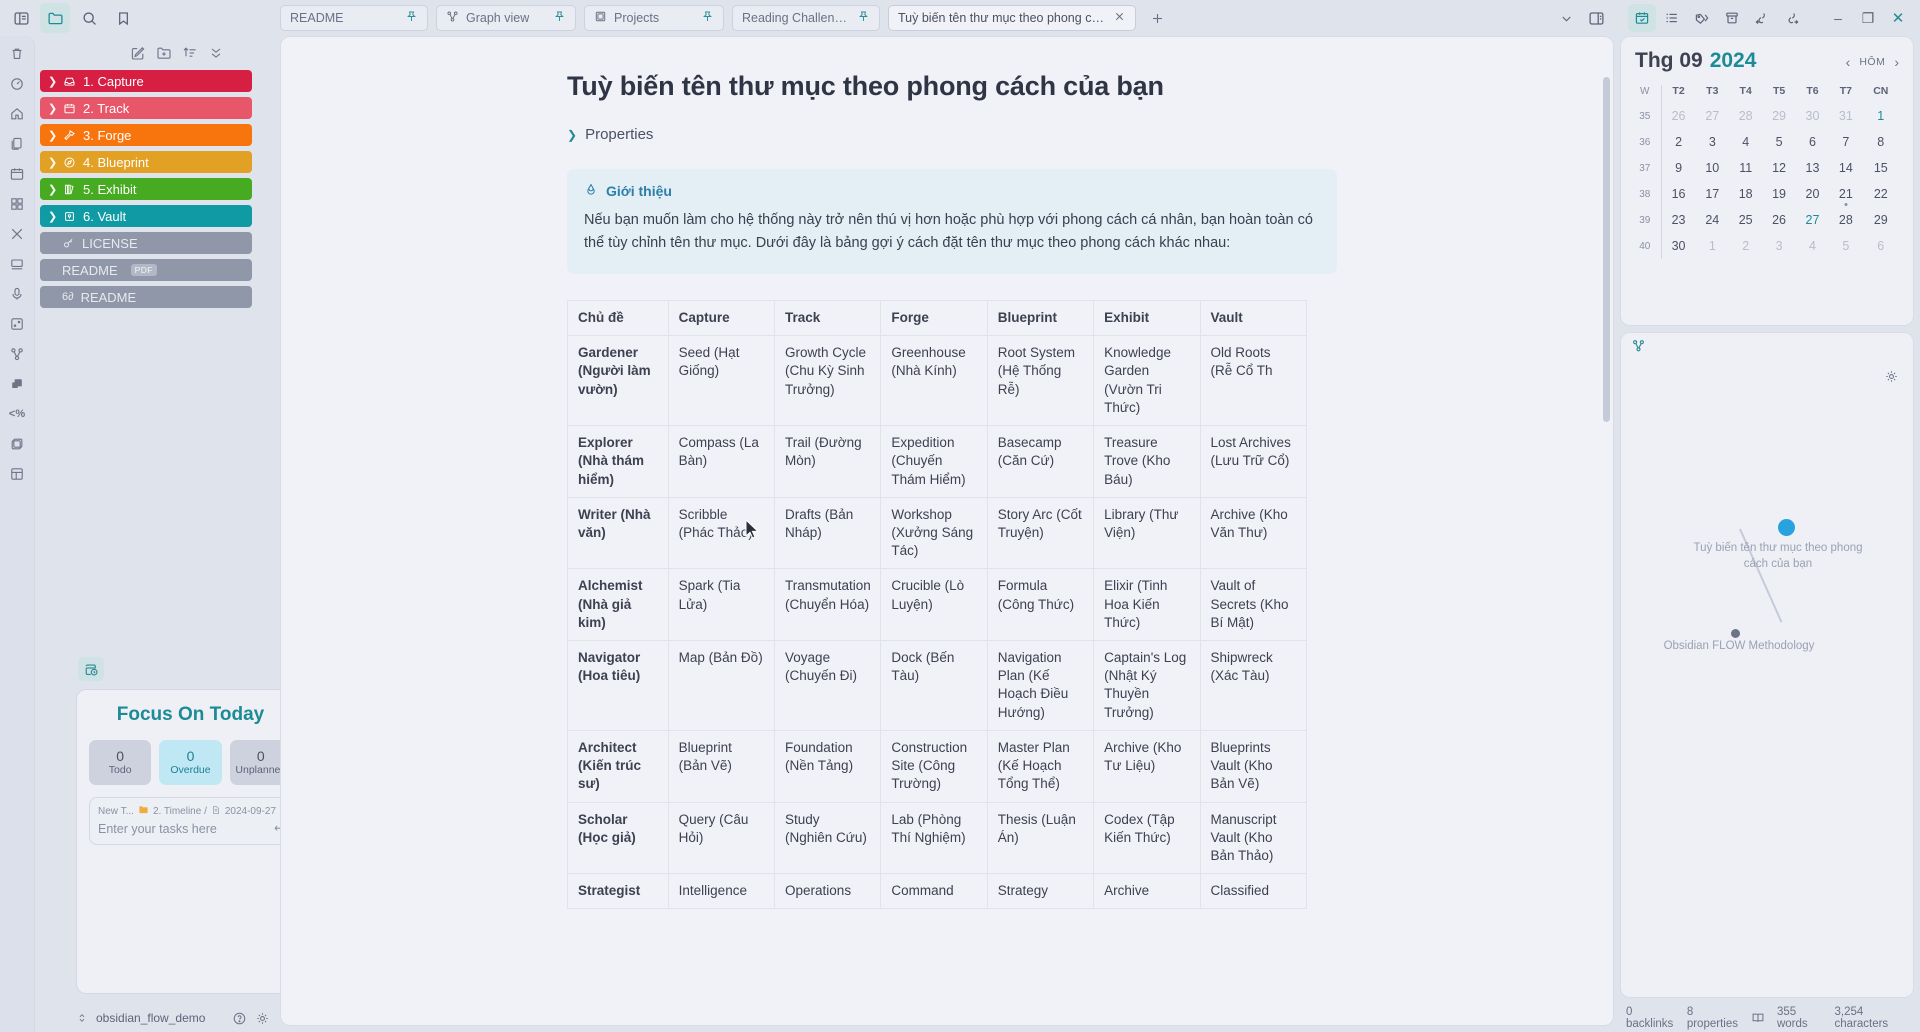 The image size is (1920, 1032). What do you see at coordinates (190, 829) in the screenshot?
I see `task-input: Enter your tasks here` at bounding box center [190, 829].